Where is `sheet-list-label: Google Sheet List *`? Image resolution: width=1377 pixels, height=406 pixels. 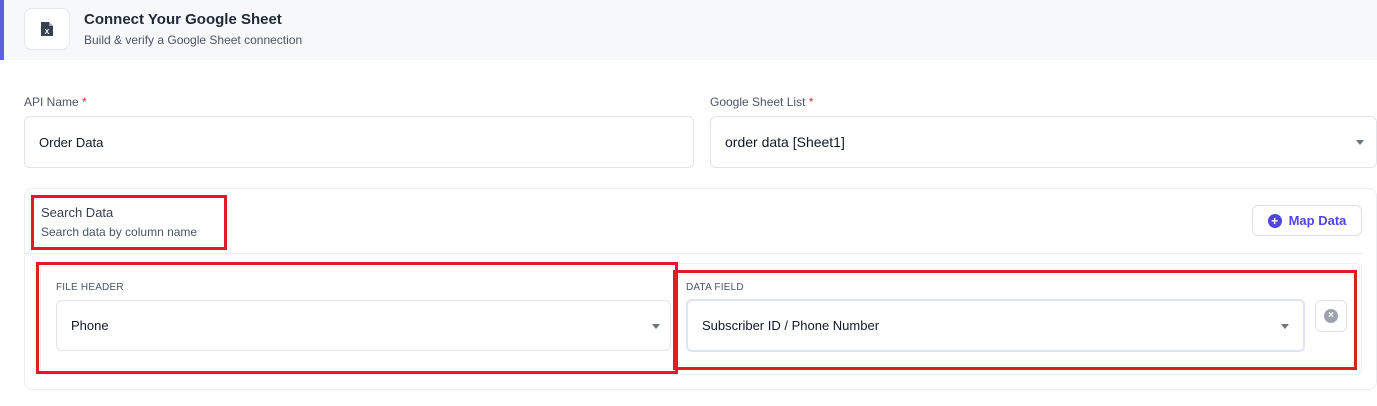
sheet-list-label: Google Sheet List * is located at coordinates (761, 102).